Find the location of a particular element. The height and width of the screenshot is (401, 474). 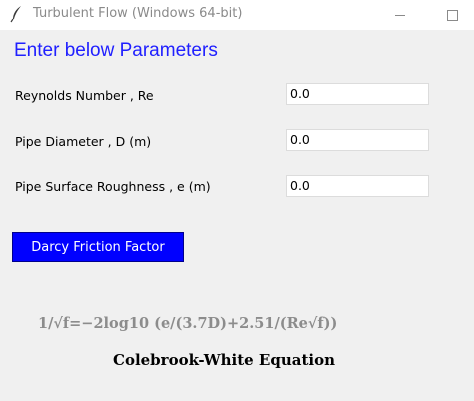

colebrook-formula: 1/√f=−2log10 (e/(3.7D)+2.51/(Re√f)) is located at coordinates (188, 323).